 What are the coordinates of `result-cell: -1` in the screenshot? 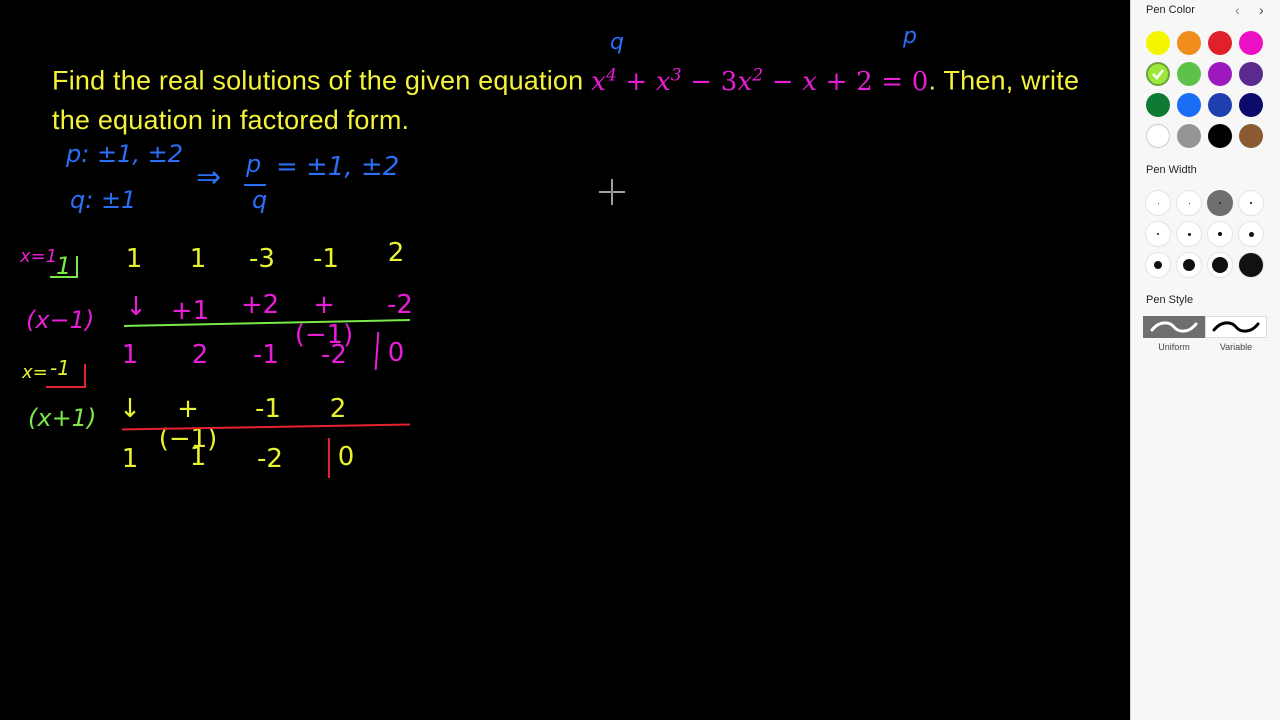 It's located at (266, 355).